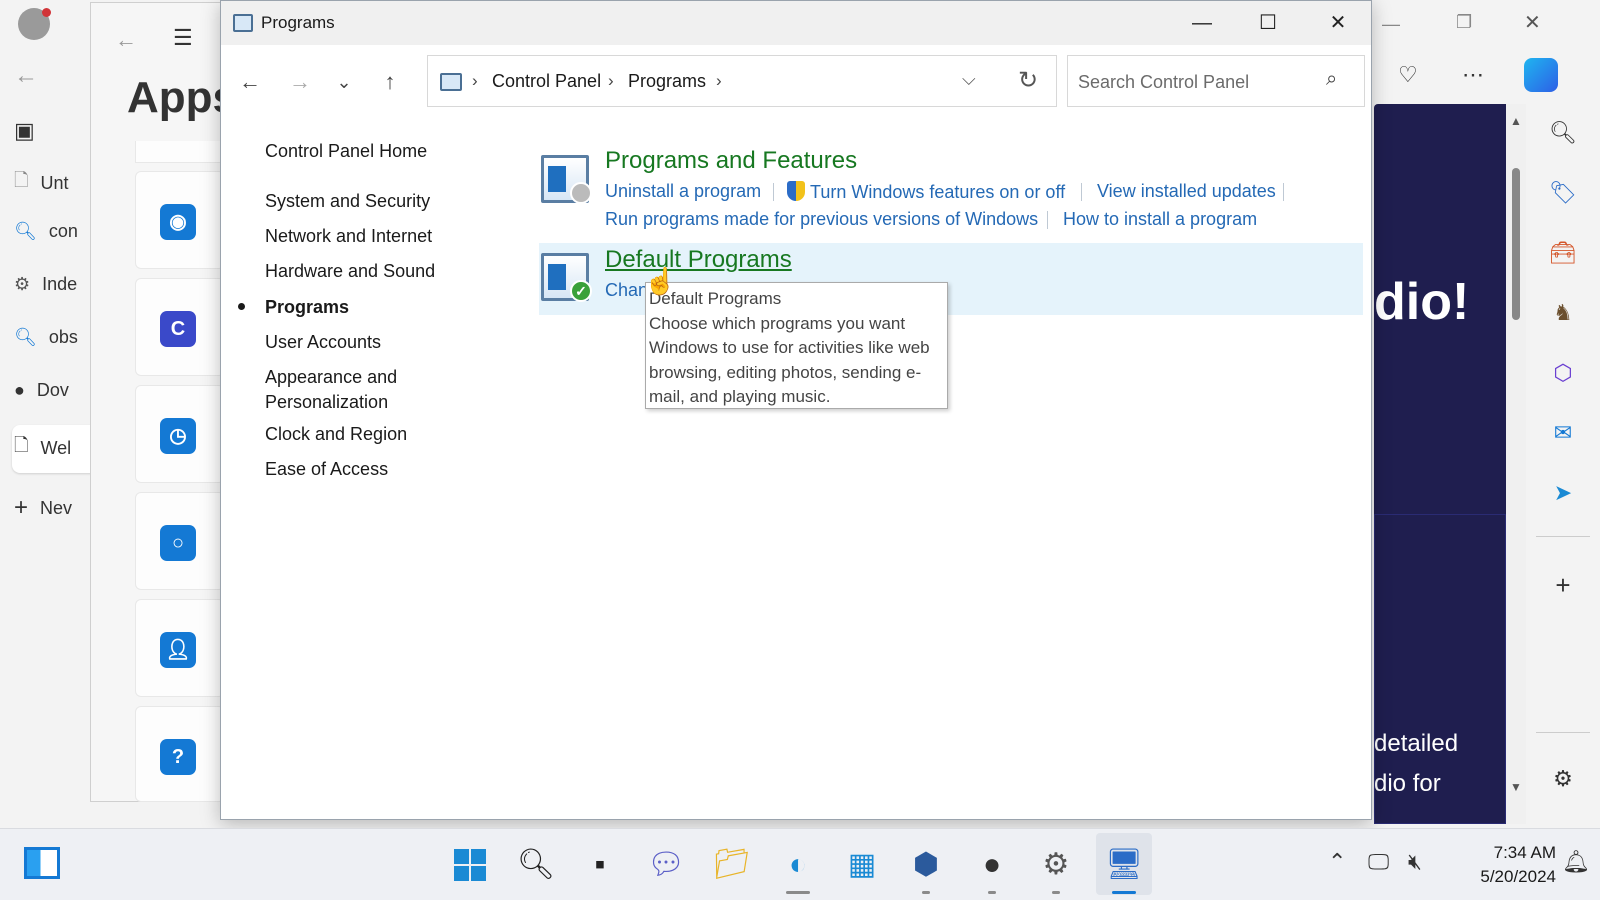 This screenshot has height=900, width=1600. Describe the element at coordinates (307, 307) in the screenshot. I see `nav-programs: Programs` at that location.